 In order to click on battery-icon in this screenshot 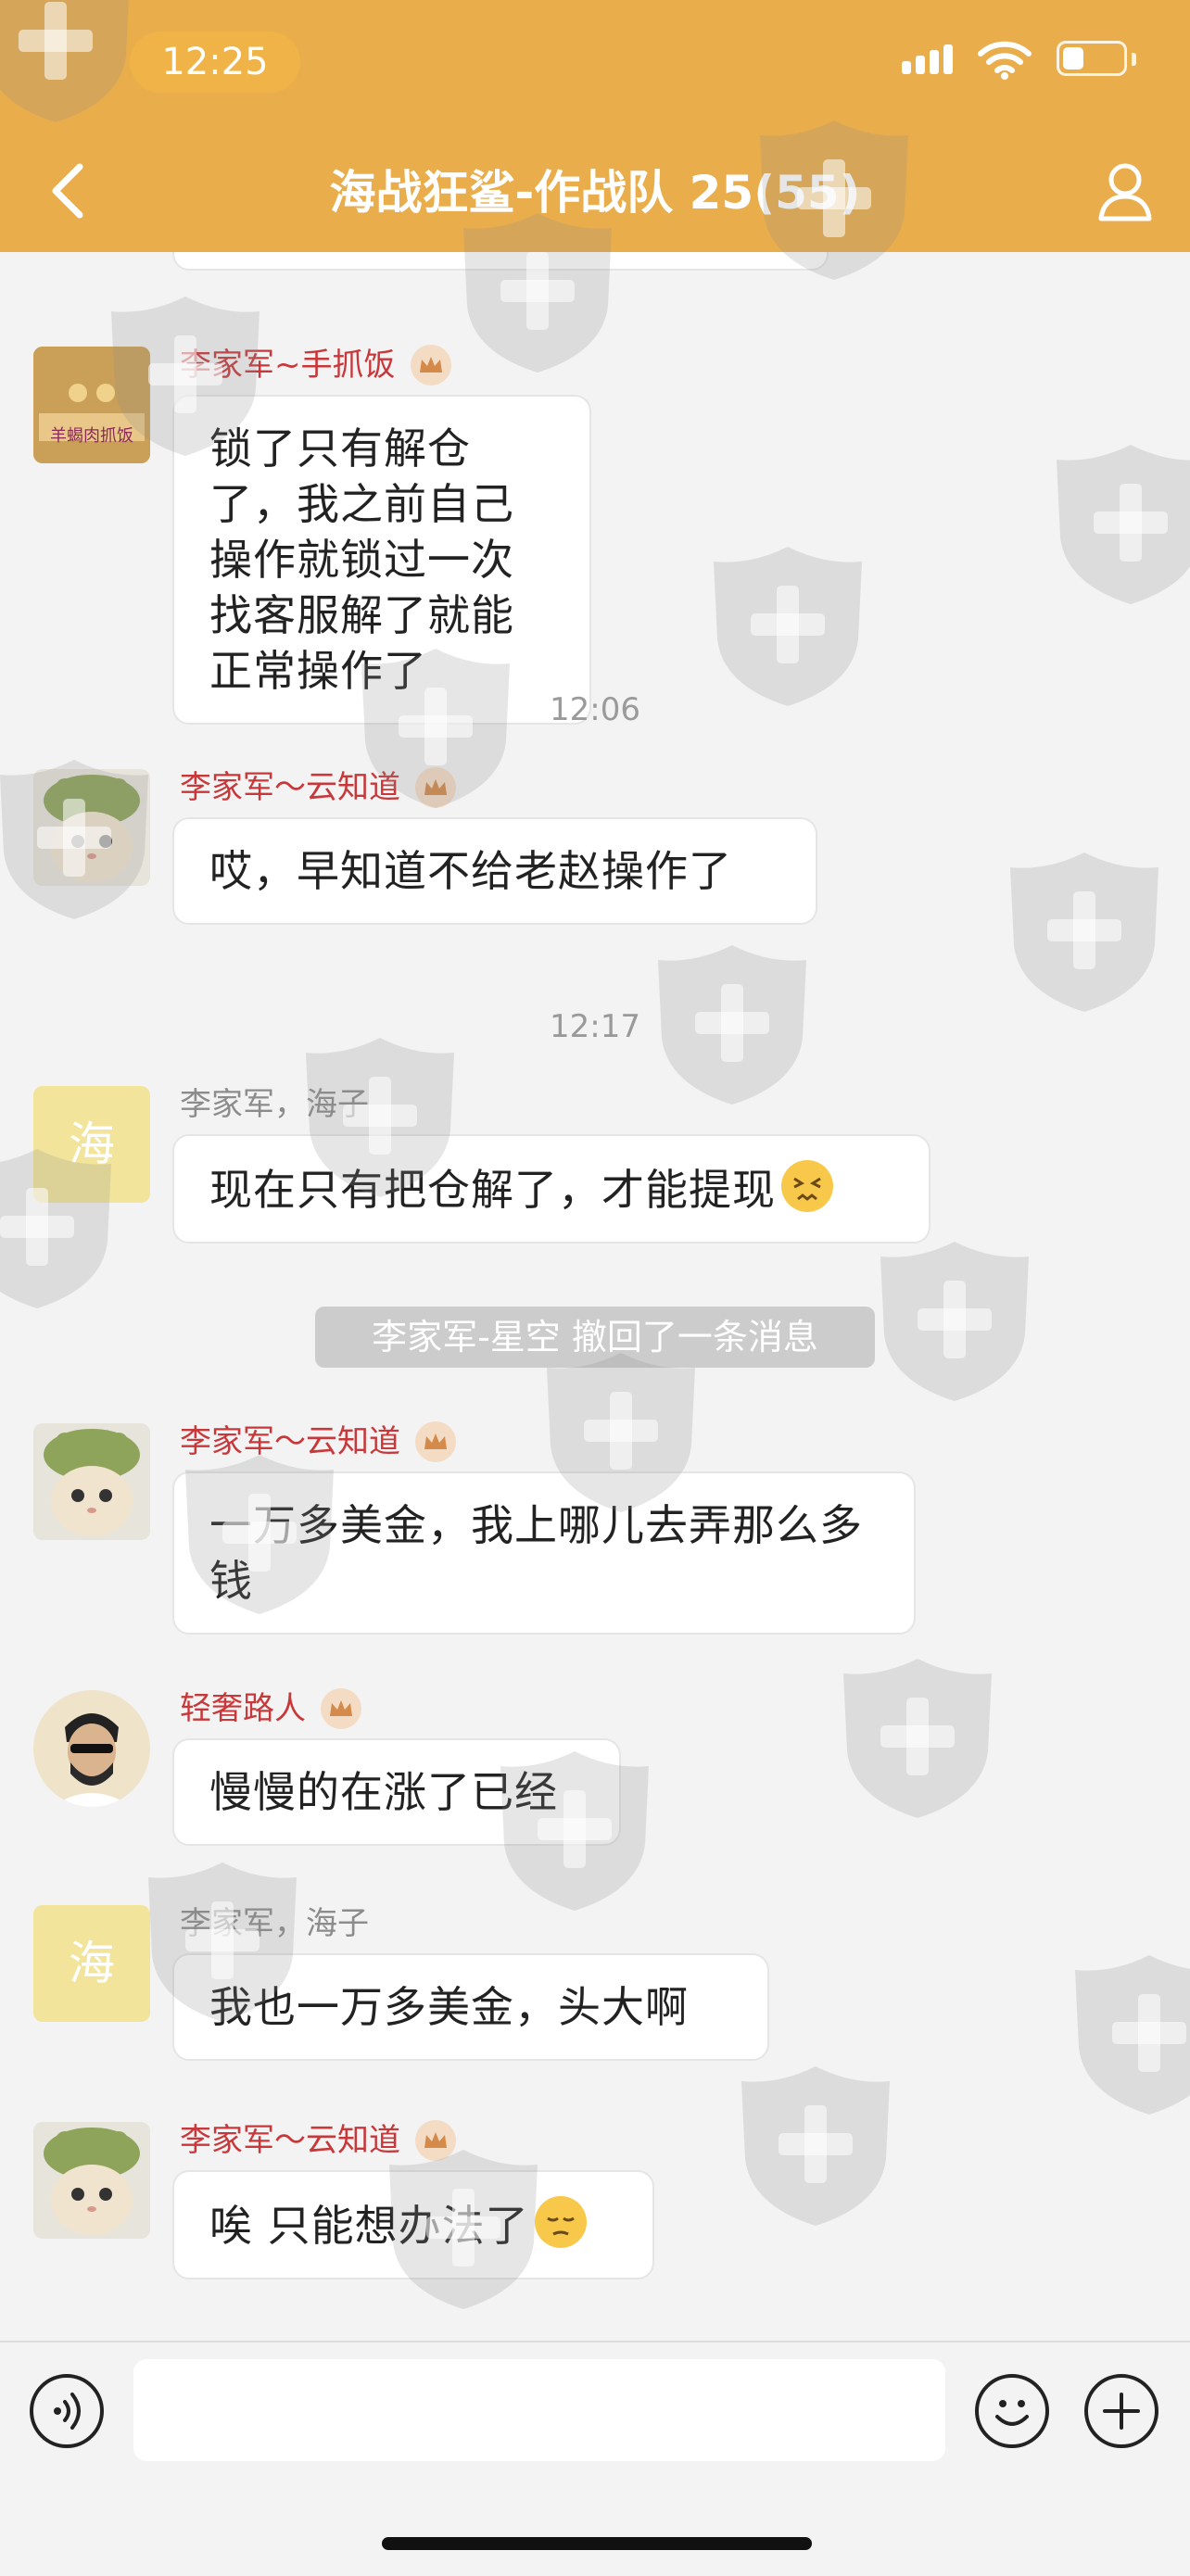, I will do `click(1096, 60)`.